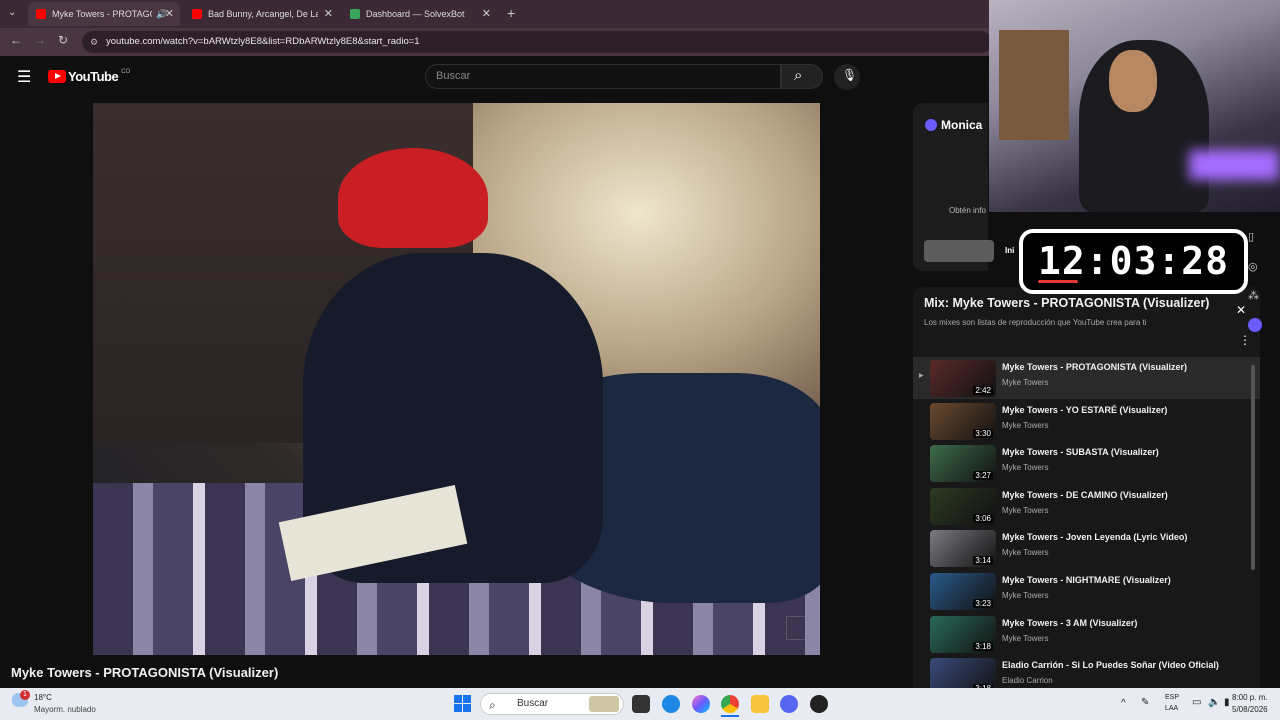 The image size is (1280, 720). I want to click on playlist-item-title: Myke Towers - DE CAMINO (Visualizer), so click(1085, 495).